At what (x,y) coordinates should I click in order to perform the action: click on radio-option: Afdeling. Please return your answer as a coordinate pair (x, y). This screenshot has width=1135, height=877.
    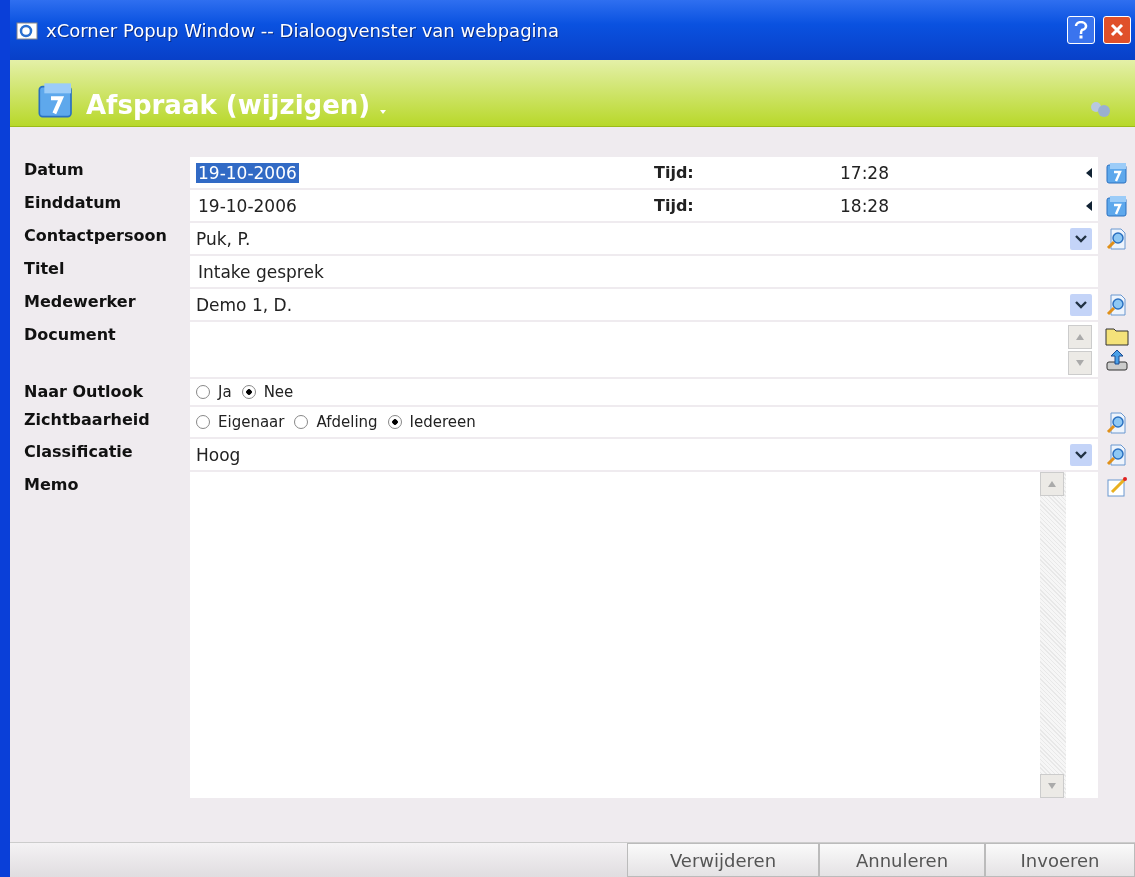
    Looking at the image, I should click on (336, 422).